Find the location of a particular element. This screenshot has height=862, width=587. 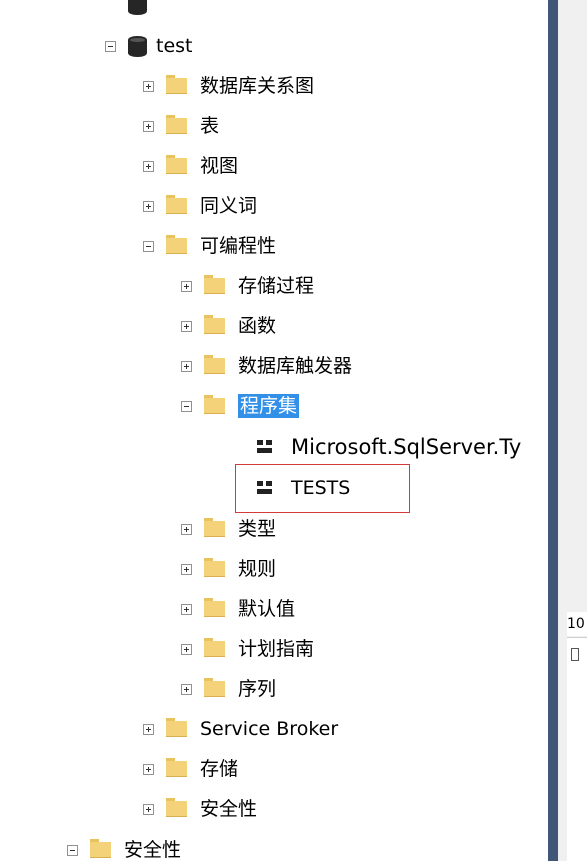

tree-node-programmability: 可编程性 is located at coordinates (209, 246).